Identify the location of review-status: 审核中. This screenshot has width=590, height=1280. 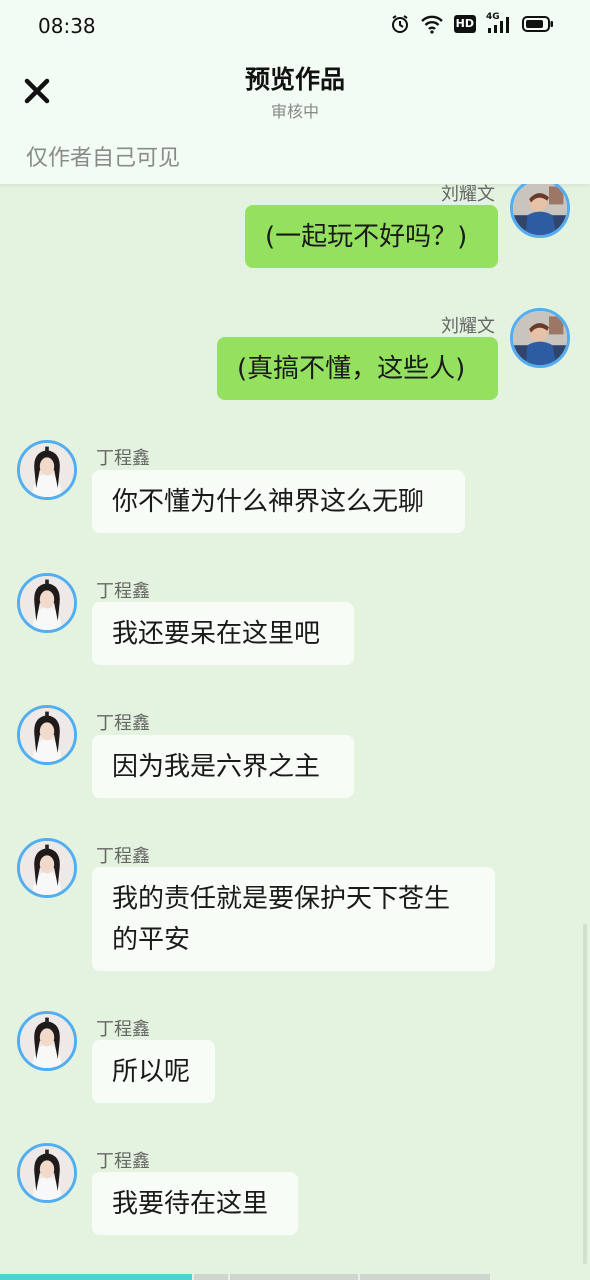
(294, 111).